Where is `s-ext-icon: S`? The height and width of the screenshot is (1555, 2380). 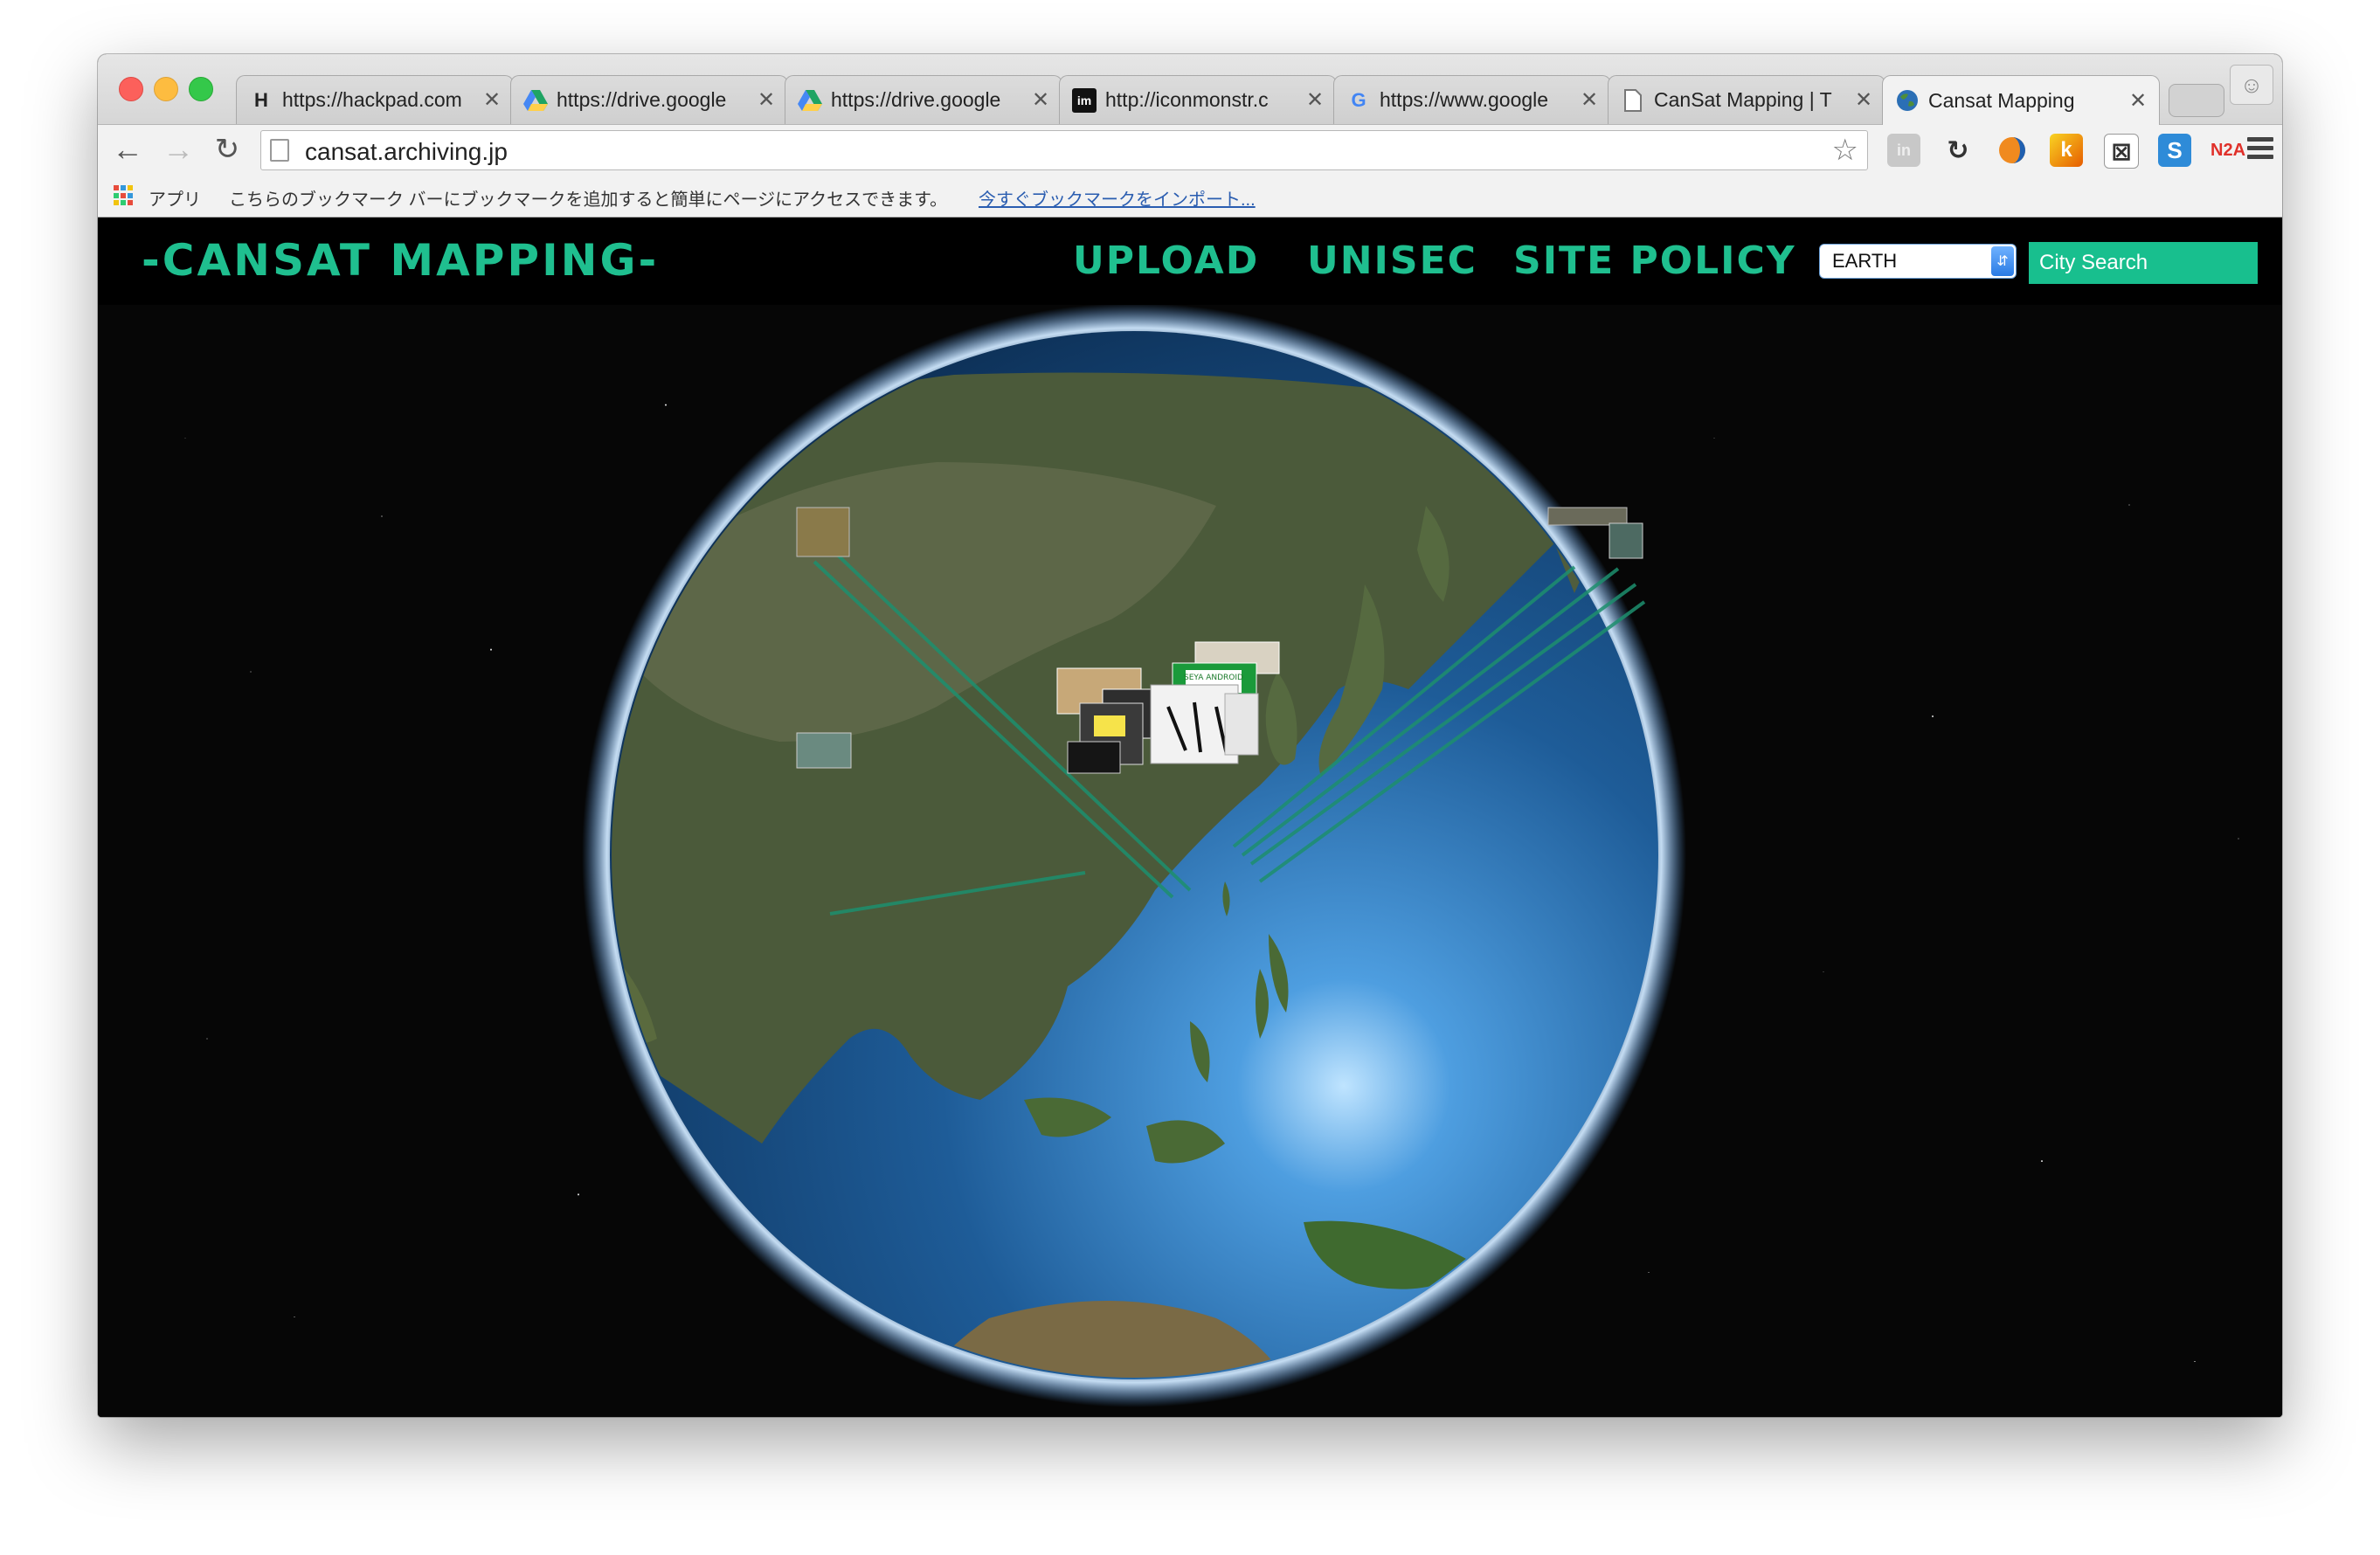
s-ext-icon: S is located at coordinates (2174, 150).